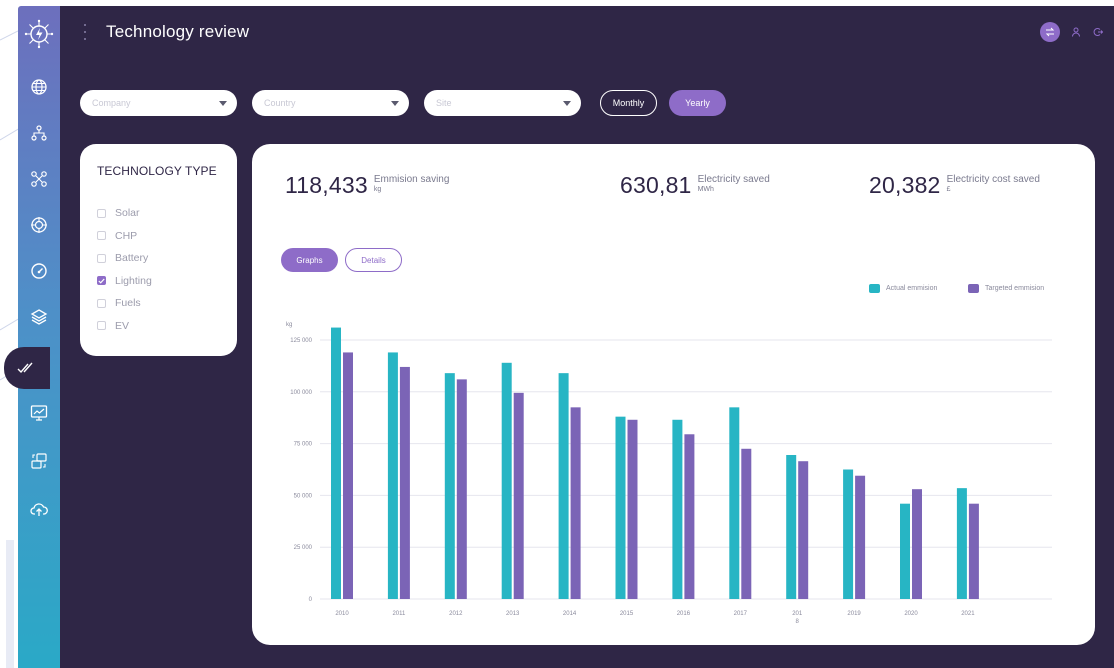  I want to click on x-tick-label: 2015, so click(627, 614).